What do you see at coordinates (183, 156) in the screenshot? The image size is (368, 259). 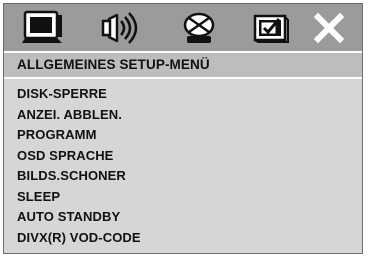 I see `menu-item-osd-sprache: OSD SPRACHE` at bounding box center [183, 156].